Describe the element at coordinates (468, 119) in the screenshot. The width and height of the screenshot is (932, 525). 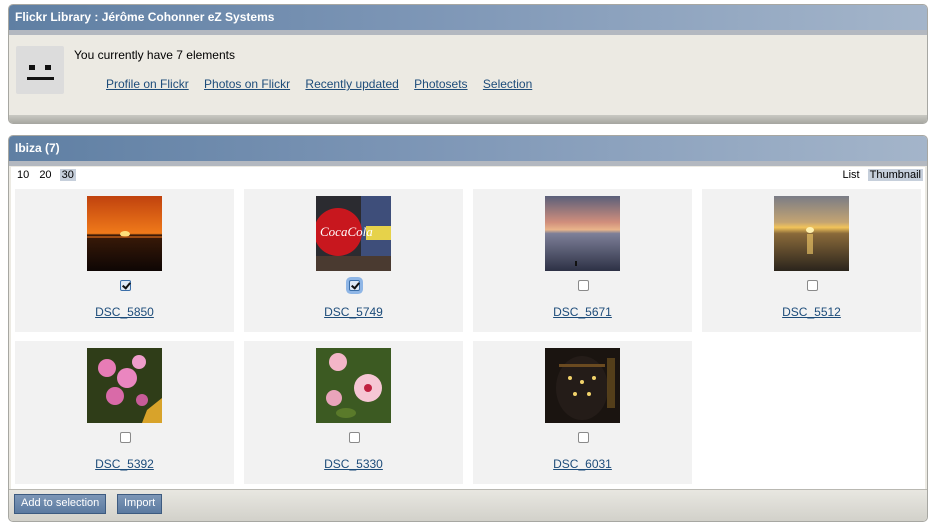
I see `panel-footer` at that location.